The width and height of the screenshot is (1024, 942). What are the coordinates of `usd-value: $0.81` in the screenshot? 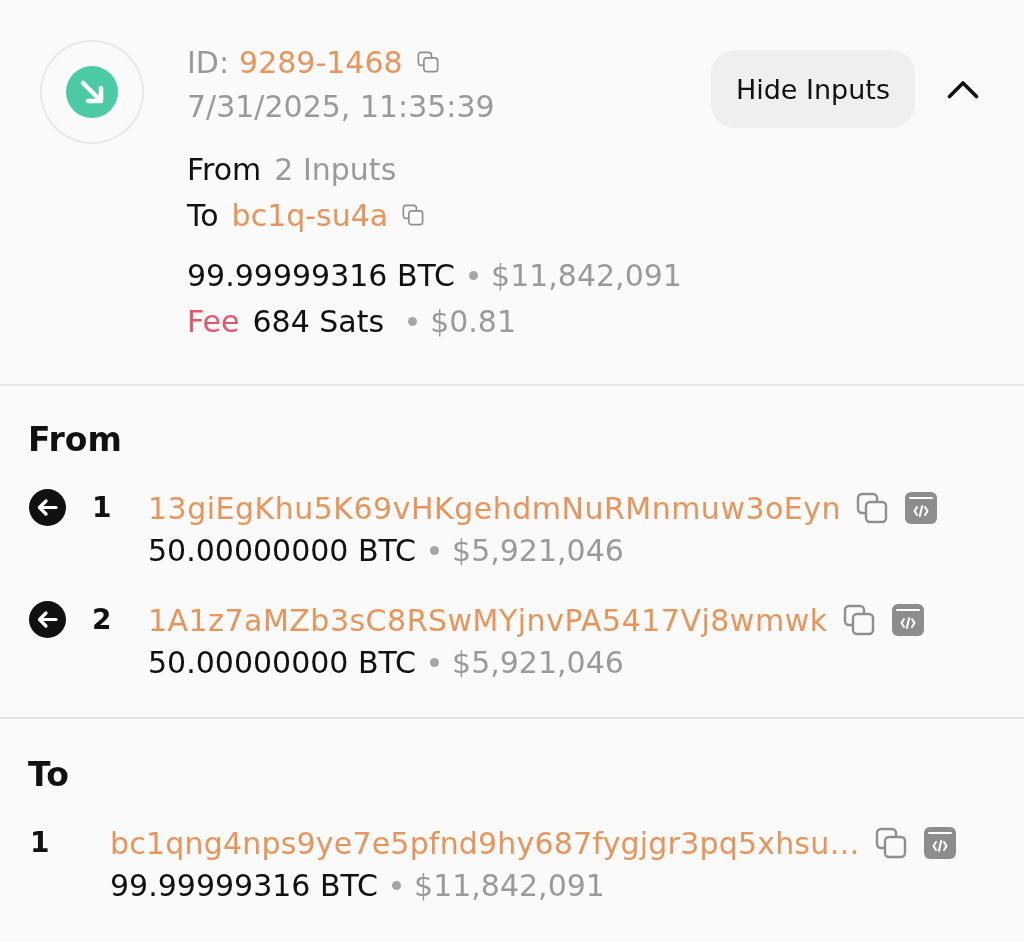 It's located at (473, 321).